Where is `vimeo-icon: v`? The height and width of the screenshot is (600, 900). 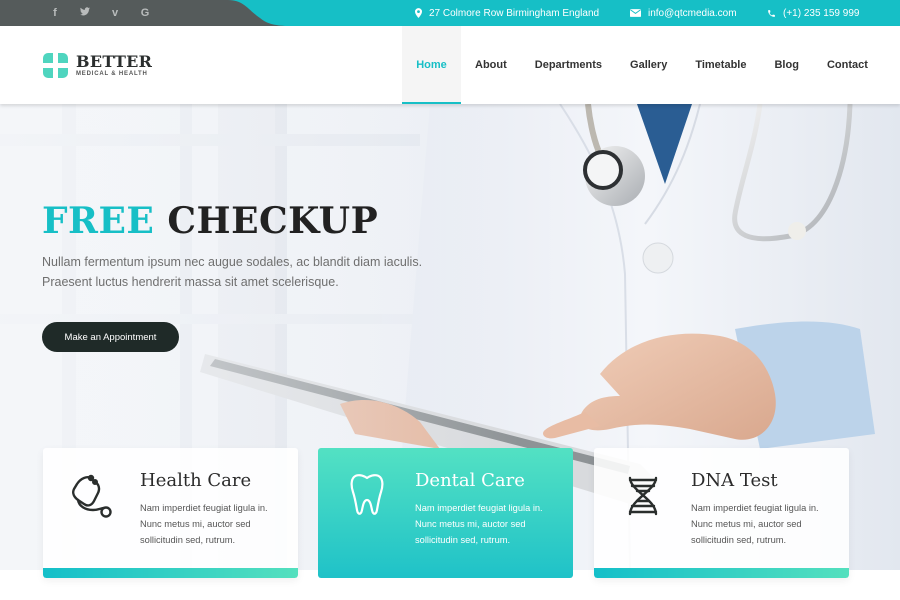
vimeo-icon: v is located at coordinates (115, 13).